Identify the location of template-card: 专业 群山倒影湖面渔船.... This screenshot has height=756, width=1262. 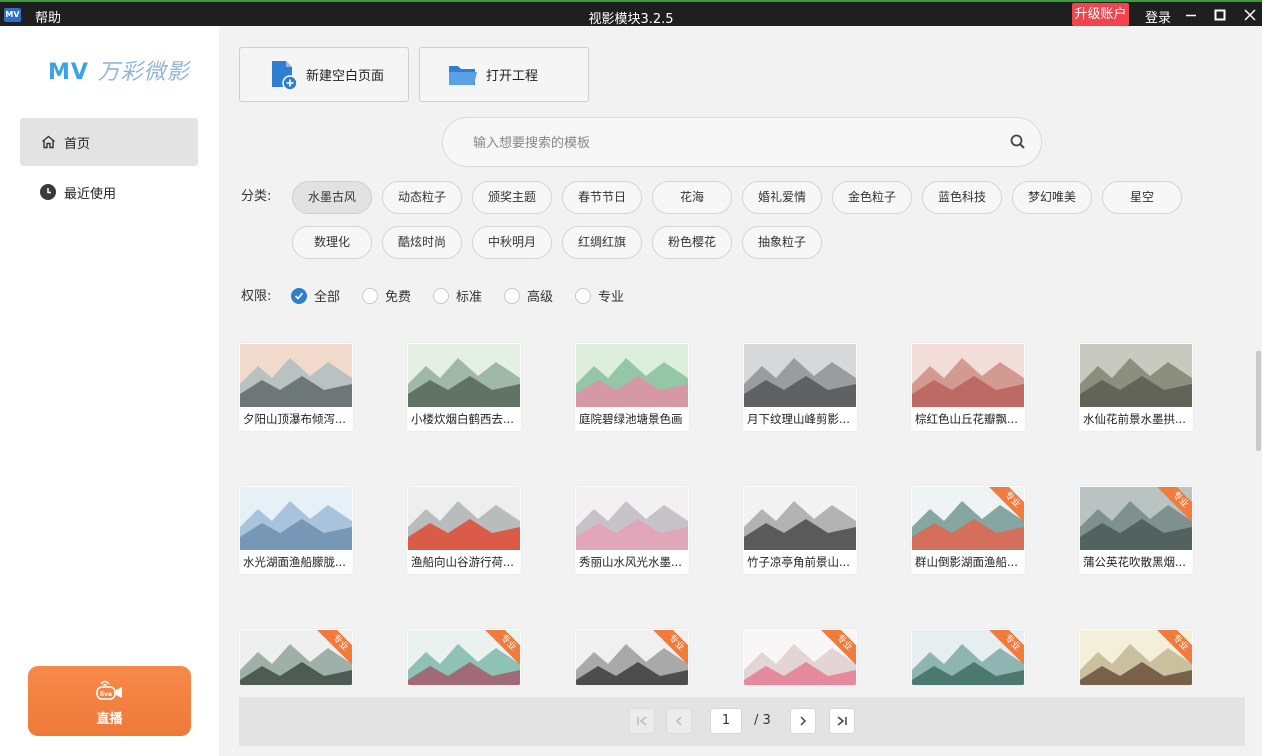
(968, 530).